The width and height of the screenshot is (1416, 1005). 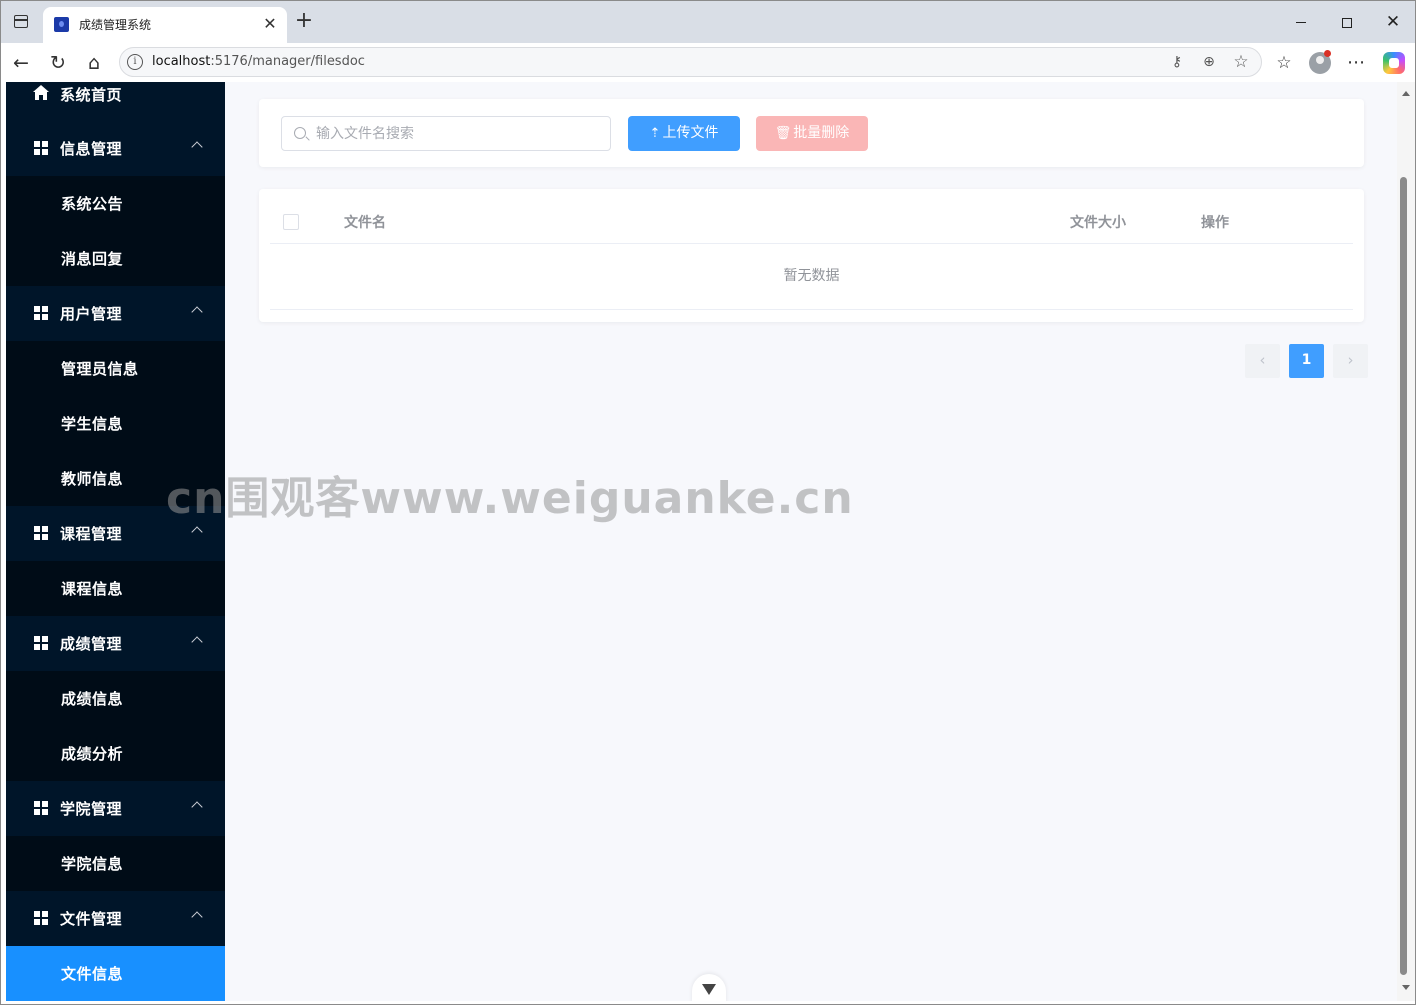 What do you see at coordinates (811, 277) in the screenshot?
I see `empty-state-text: 暂无数据` at bounding box center [811, 277].